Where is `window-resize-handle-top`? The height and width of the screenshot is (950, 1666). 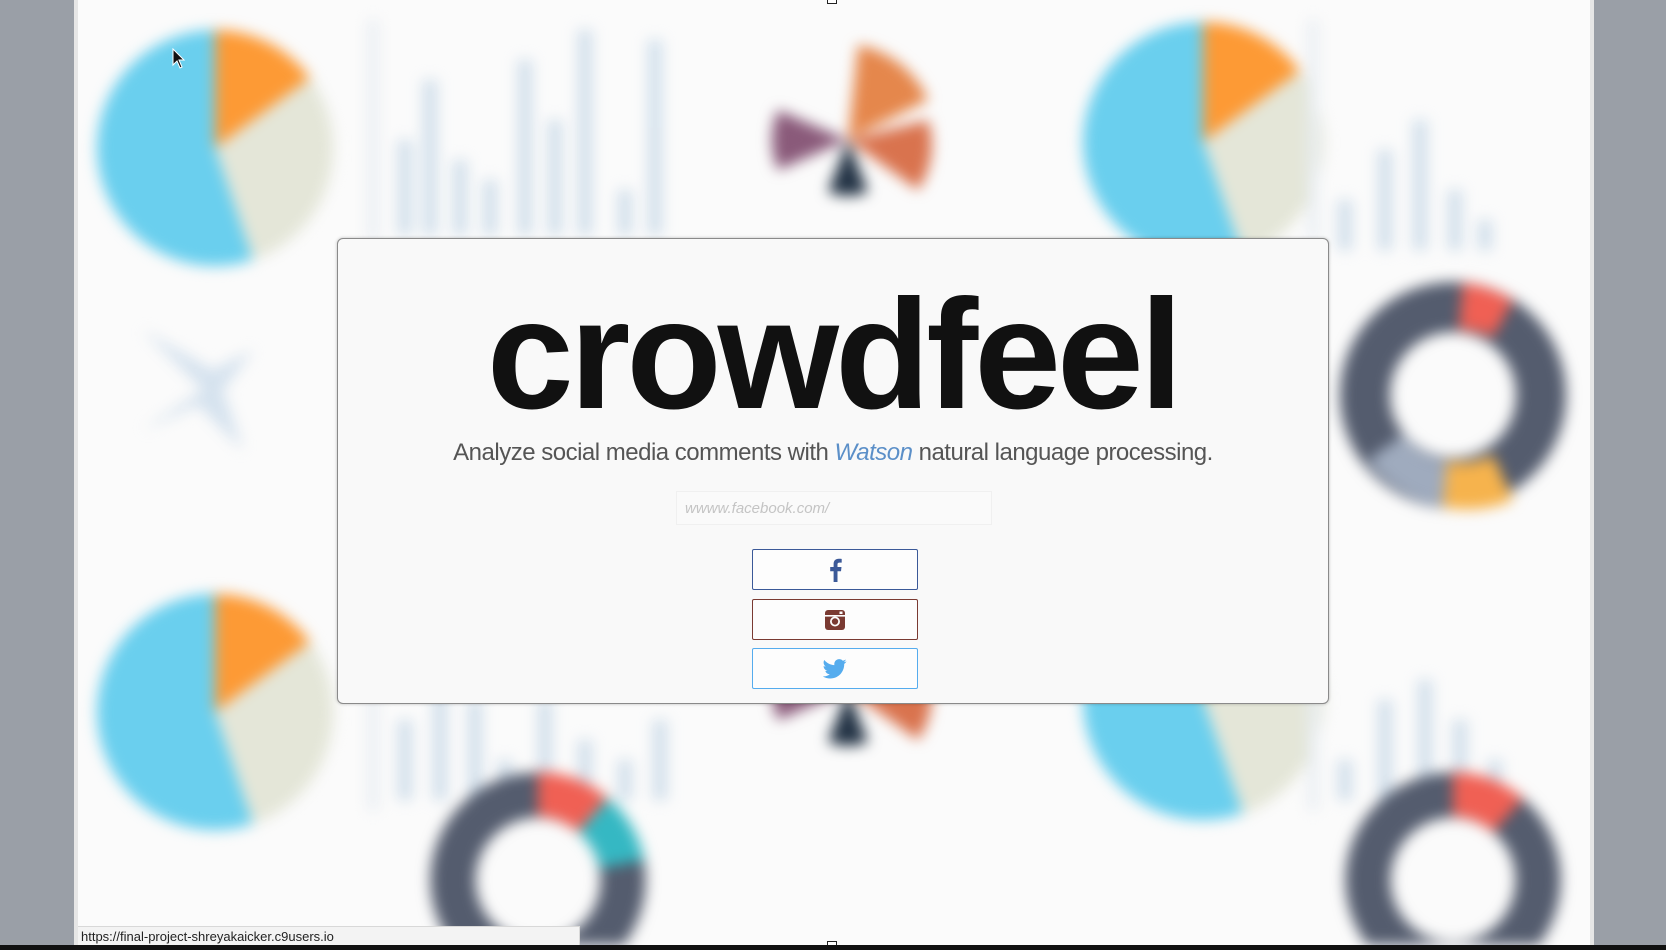 window-resize-handle-top is located at coordinates (832, 2).